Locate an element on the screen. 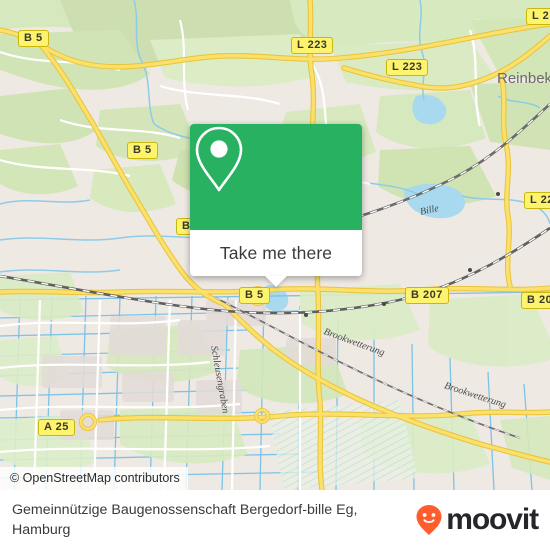  popup-footer: Take me there is located at coordinates (276, 258).